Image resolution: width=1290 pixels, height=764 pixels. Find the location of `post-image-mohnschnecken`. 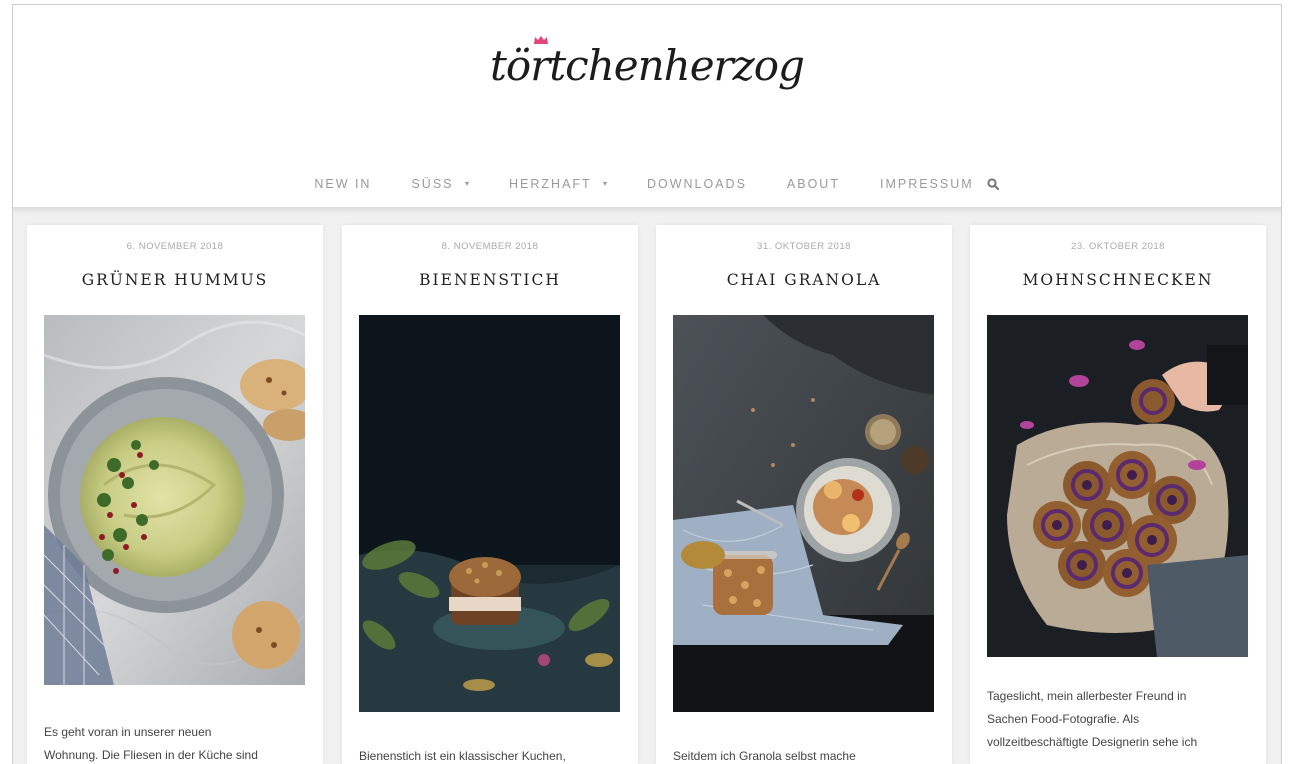

post-image-mohnschnecken is located at coordinates (1117, 486).